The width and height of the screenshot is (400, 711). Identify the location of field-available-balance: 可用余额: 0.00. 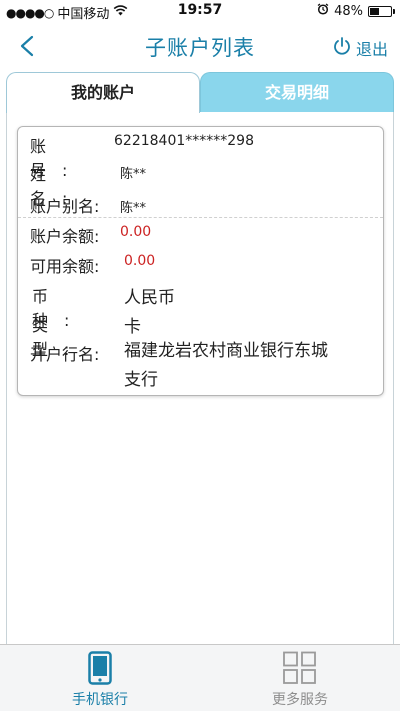
(201, 265).